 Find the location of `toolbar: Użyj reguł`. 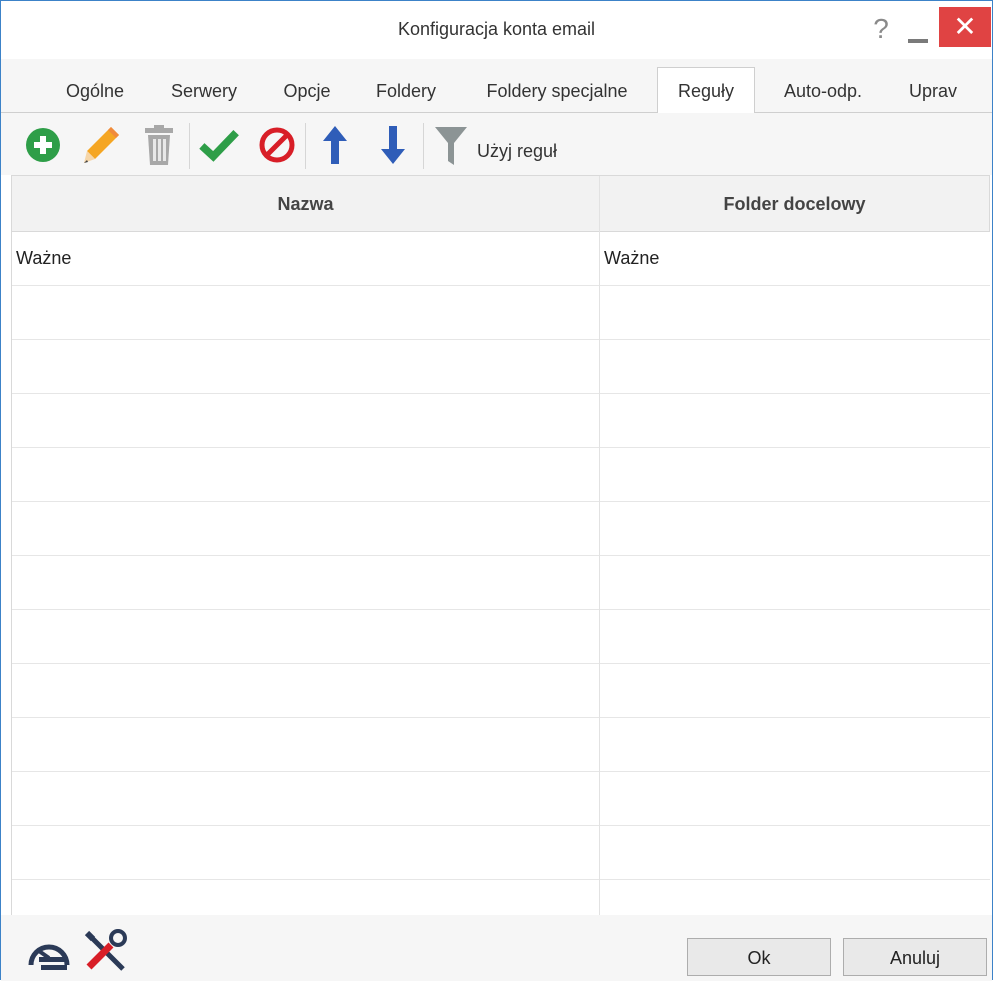

toolbar: Użyj reguł is located at coordinates (496, 144).